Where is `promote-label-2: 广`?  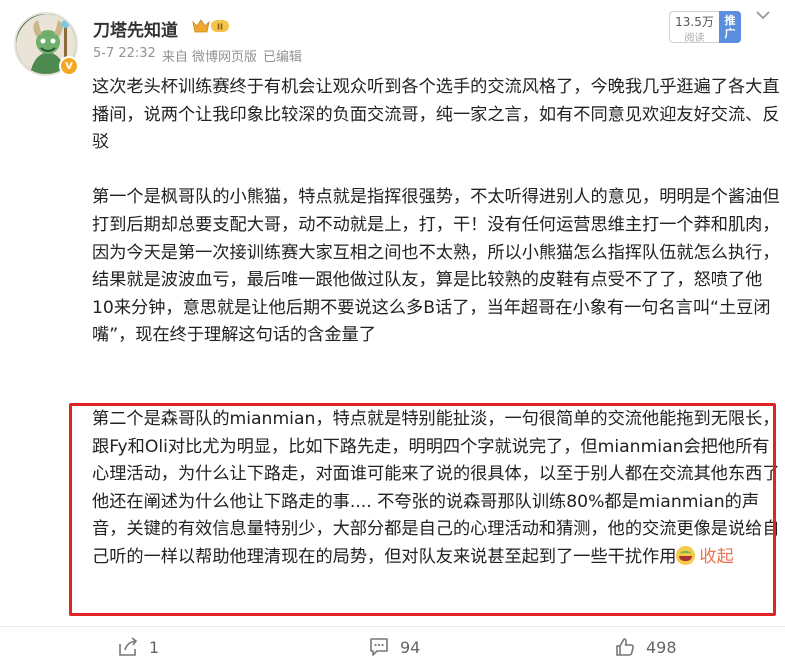
promote-label-2: 广 is located at coordinates (730, 33).